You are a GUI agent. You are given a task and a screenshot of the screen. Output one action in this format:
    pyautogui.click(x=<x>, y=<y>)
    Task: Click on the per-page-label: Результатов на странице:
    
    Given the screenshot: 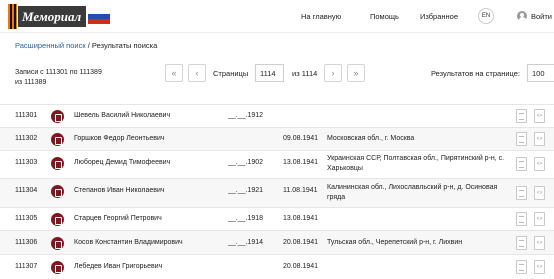 What is the action you would take?
    pyautogui.click(x=475, y=73)
    